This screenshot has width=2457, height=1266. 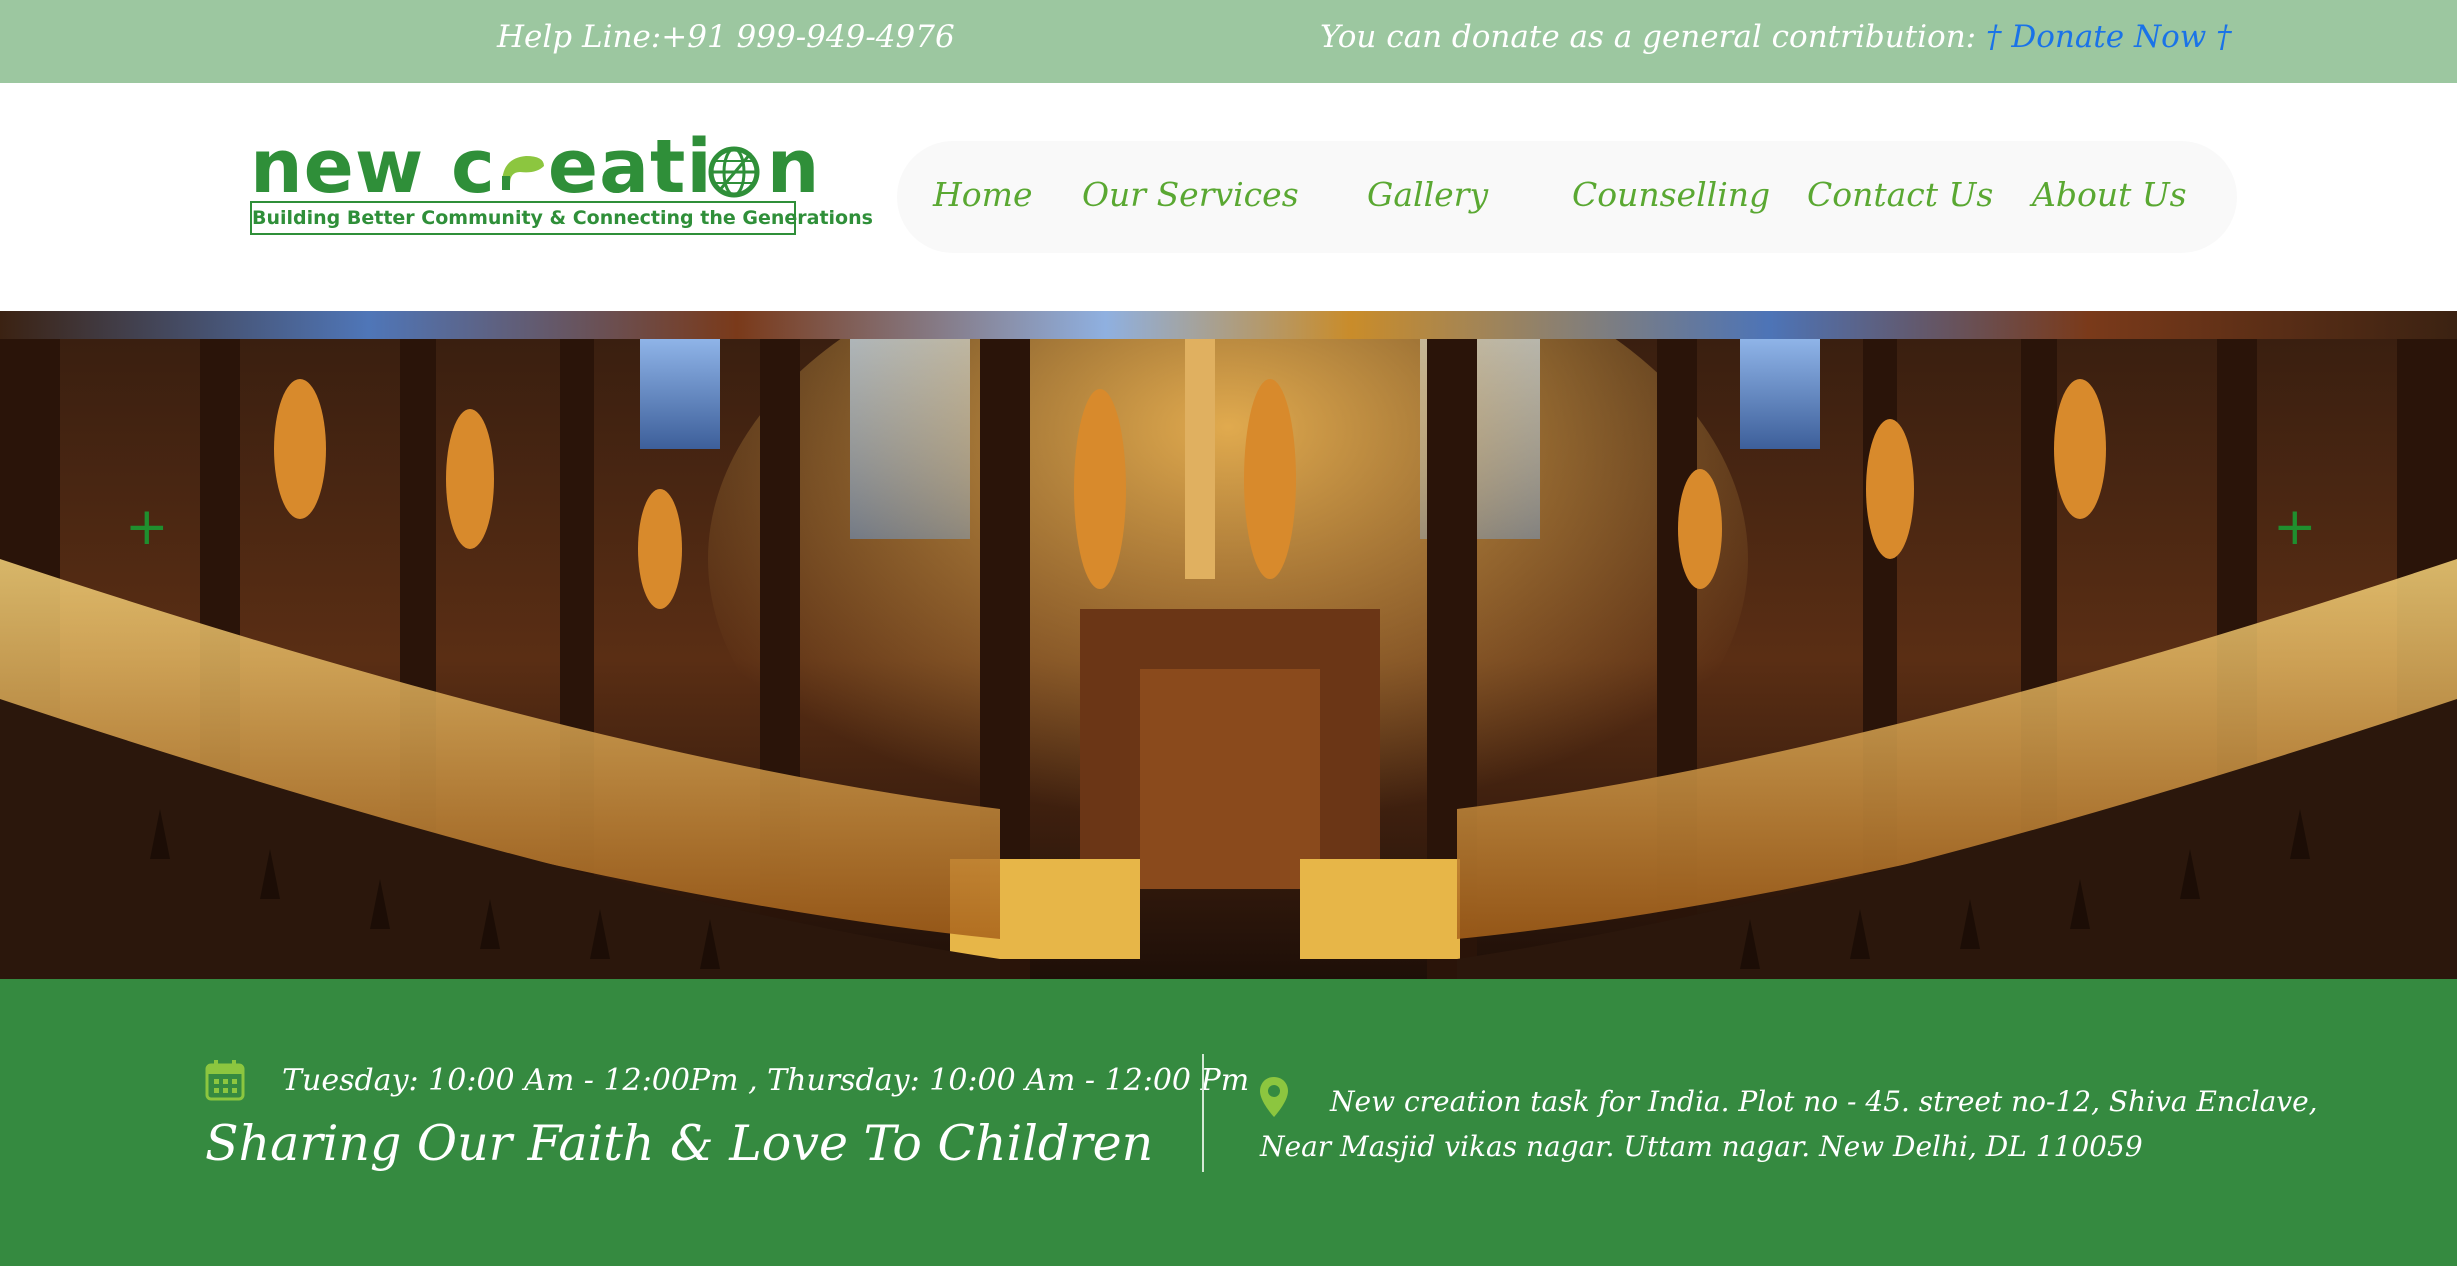 What do you see at coordinates (793, 167) in the screenshot?
I see `logo-word-part: n` at bounding box center [793, 167].